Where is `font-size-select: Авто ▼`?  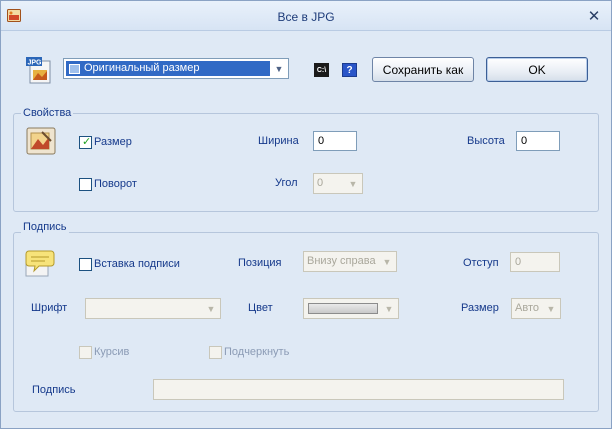
font-size-select: Авто ▼ is located at coordinates (536, 308).